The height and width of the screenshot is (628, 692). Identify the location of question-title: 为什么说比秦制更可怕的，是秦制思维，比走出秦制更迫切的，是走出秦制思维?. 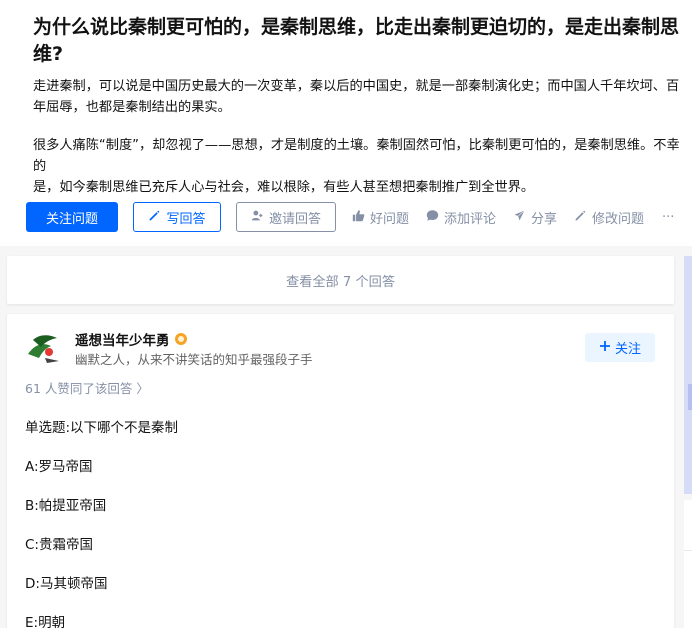
(358, 41).